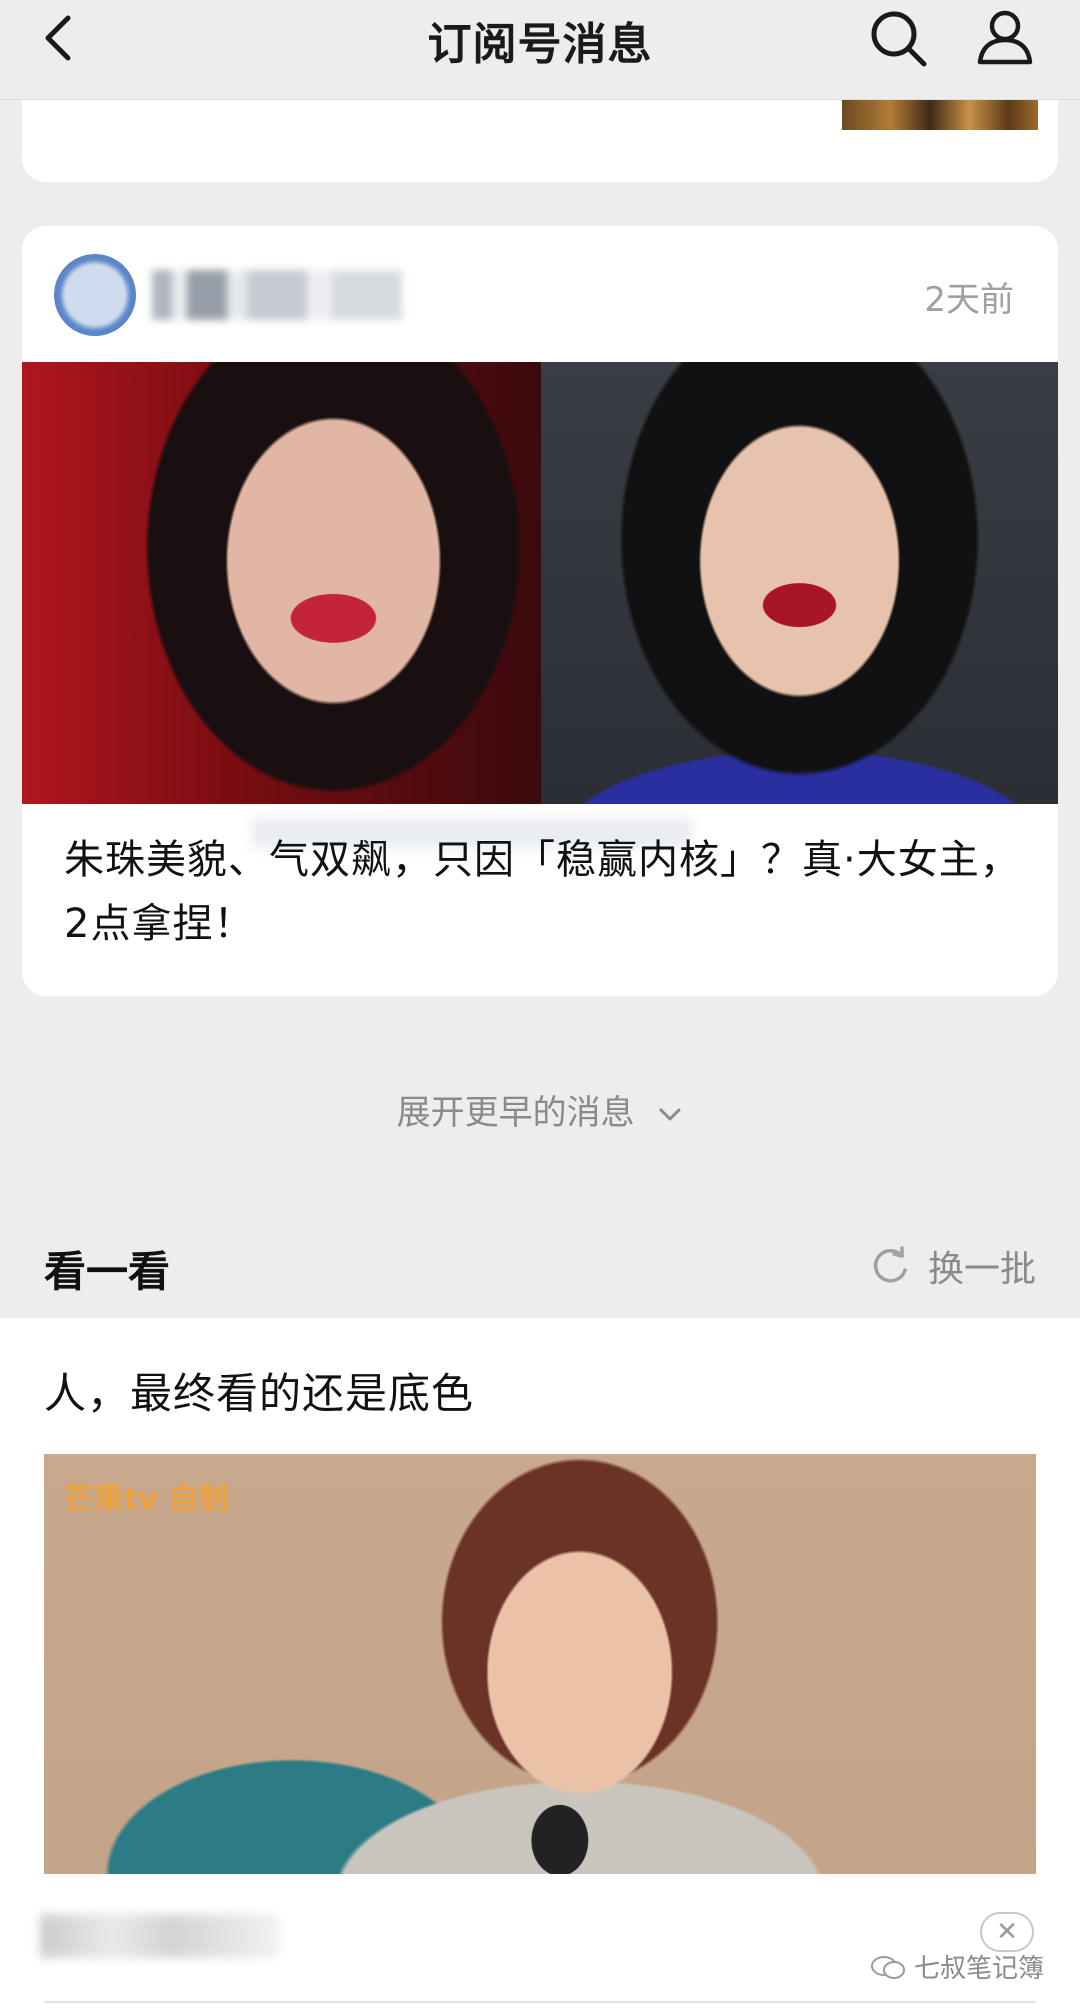 This screenshot has width=1080, height=2012. I want to click on message-timestamp: 2天前, so click(969, 300).